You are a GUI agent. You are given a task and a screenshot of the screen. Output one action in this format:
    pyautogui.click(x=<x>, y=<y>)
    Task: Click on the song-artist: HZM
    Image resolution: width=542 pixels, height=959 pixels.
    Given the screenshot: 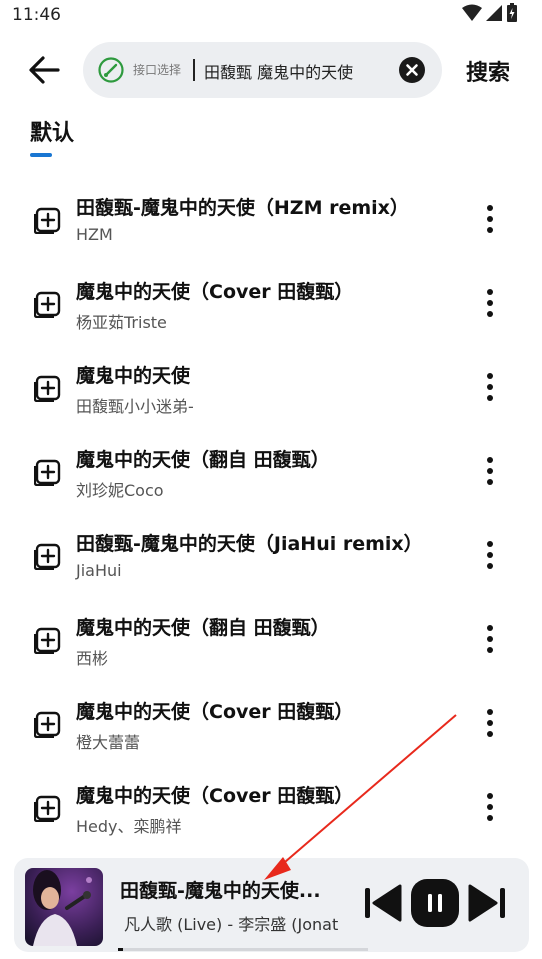 What is the action you would take?
    pyautogui.click(x=94, y=234)
    